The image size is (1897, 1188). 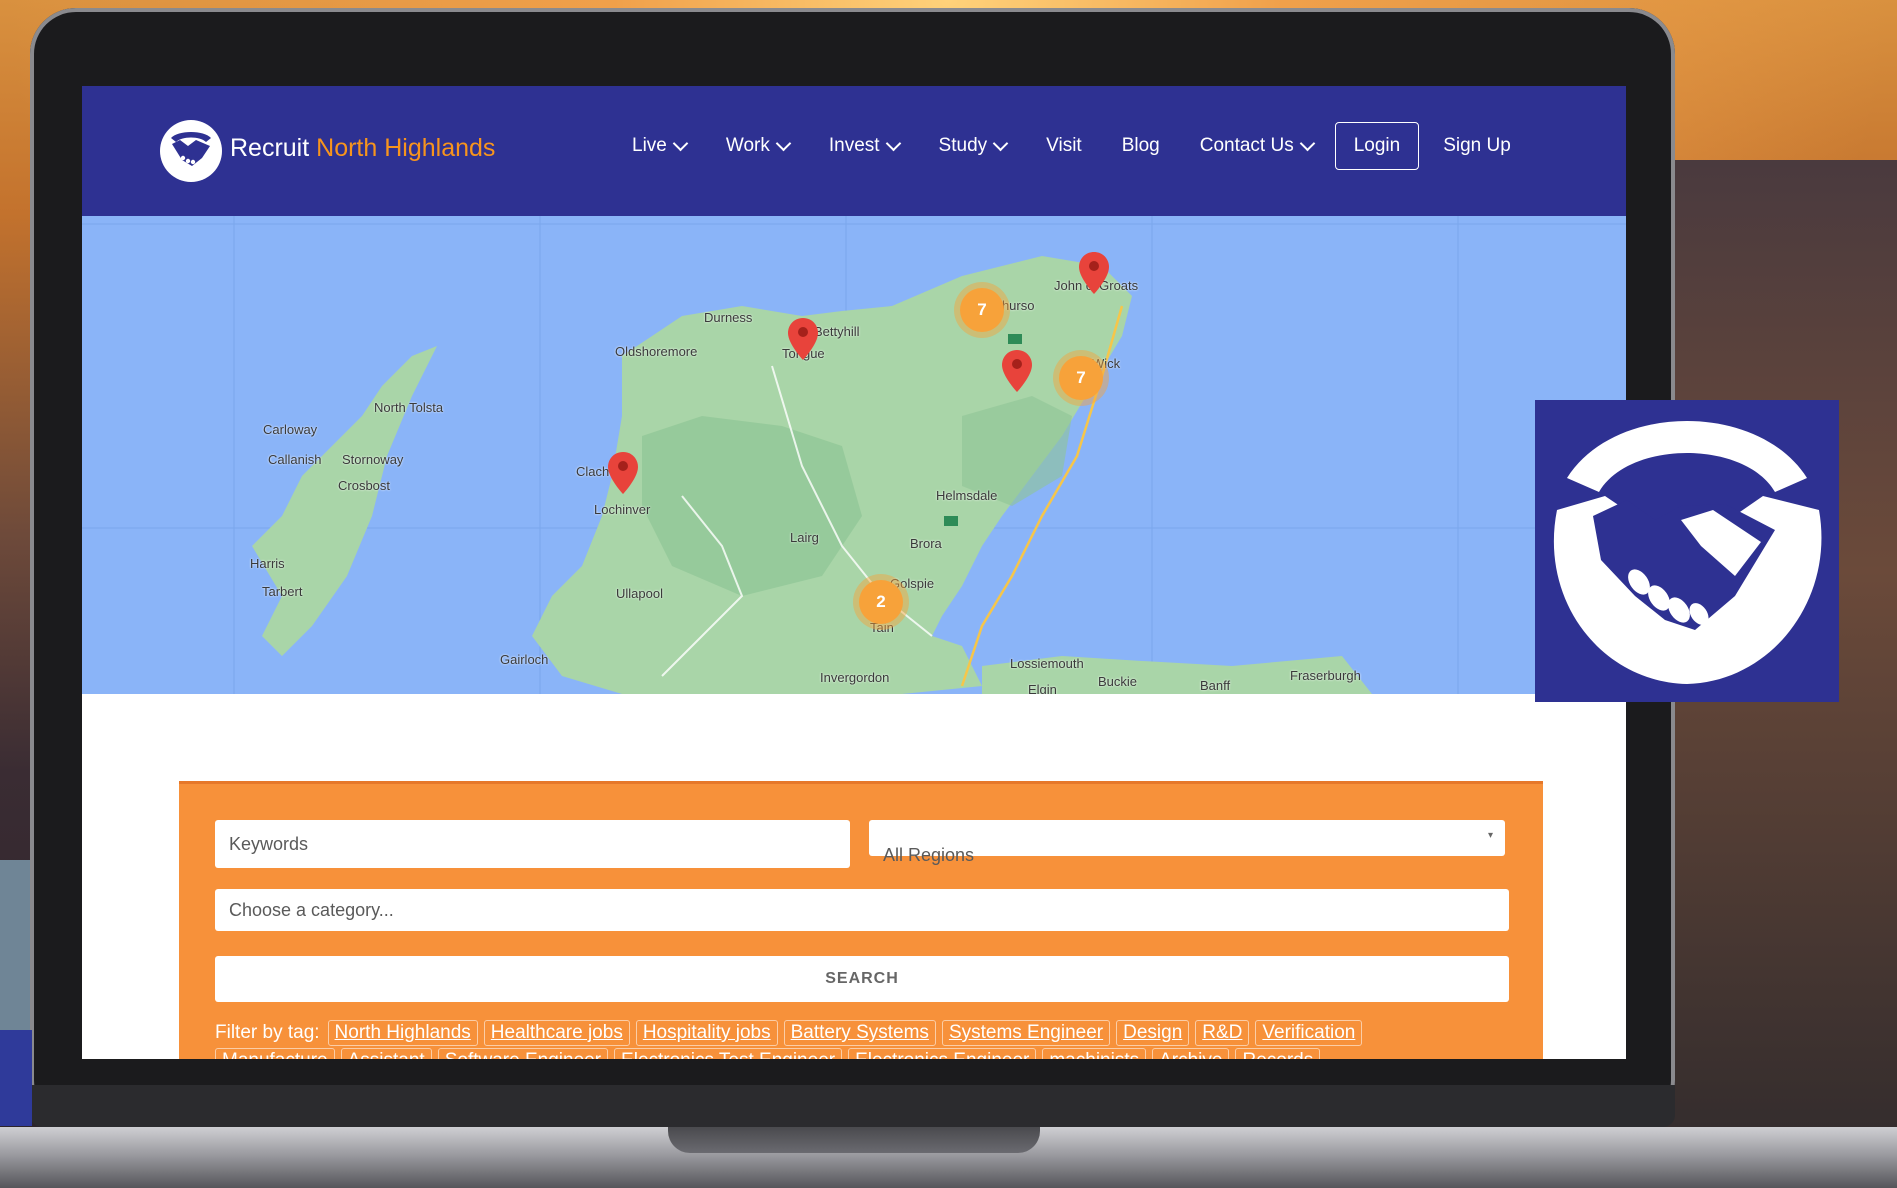 What do you see at coordinates (1118, 681) in the screenshot?
I see `map-label: Buckie` at bounding box center [1118, 681].